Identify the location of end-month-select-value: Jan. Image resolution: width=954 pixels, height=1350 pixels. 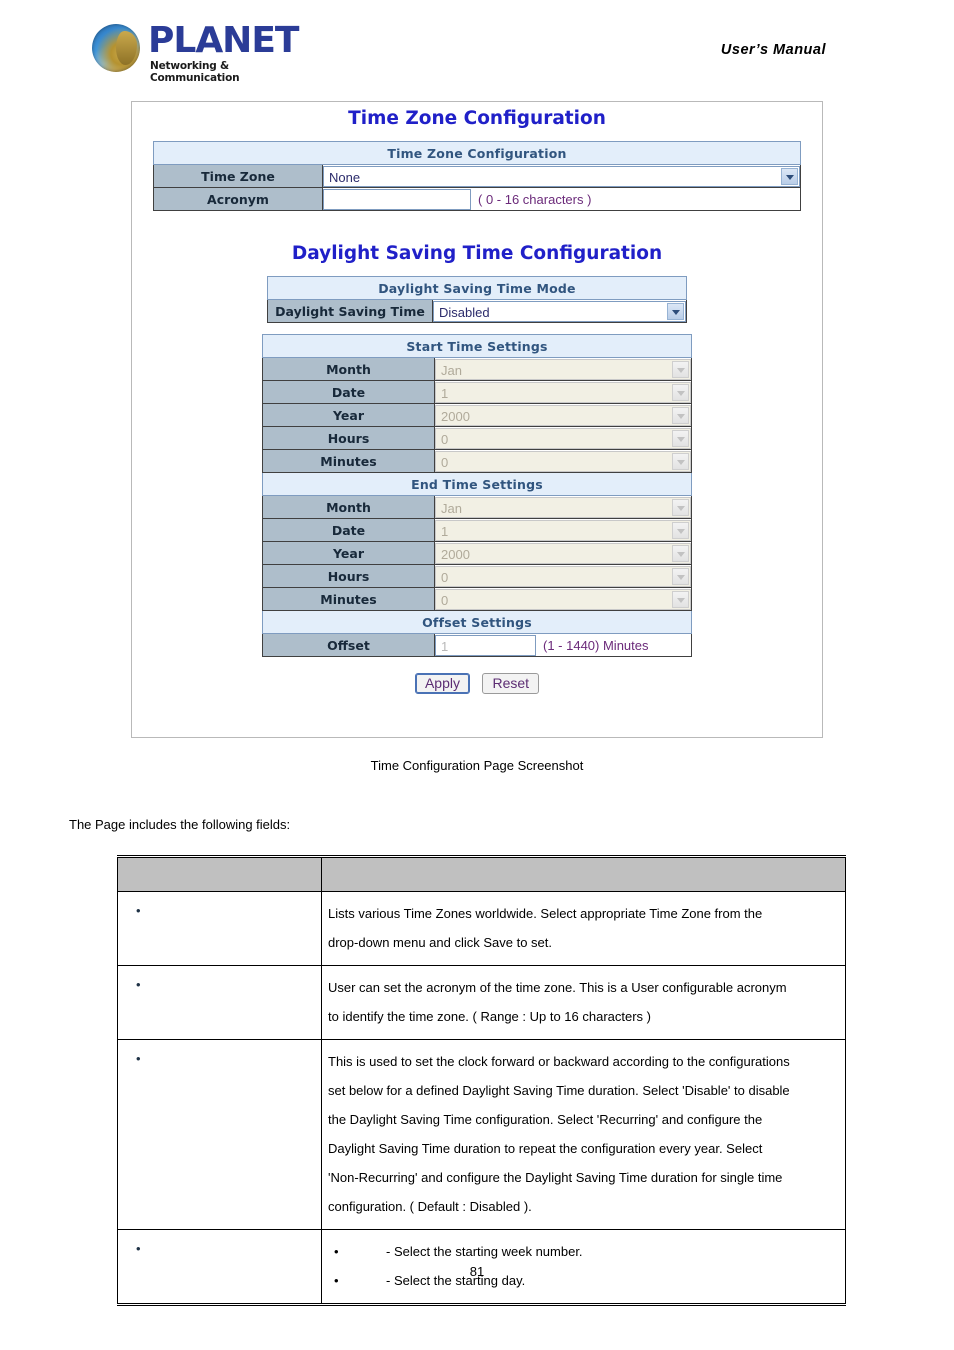
(451, 508).